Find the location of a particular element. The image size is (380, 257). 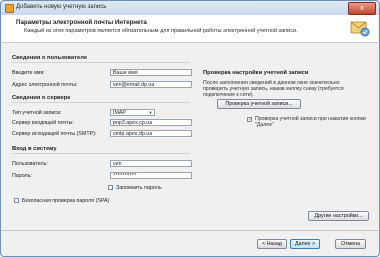

outgoing-server-field: smtp.apex.dp.ua is located at coordinates (151, 133).